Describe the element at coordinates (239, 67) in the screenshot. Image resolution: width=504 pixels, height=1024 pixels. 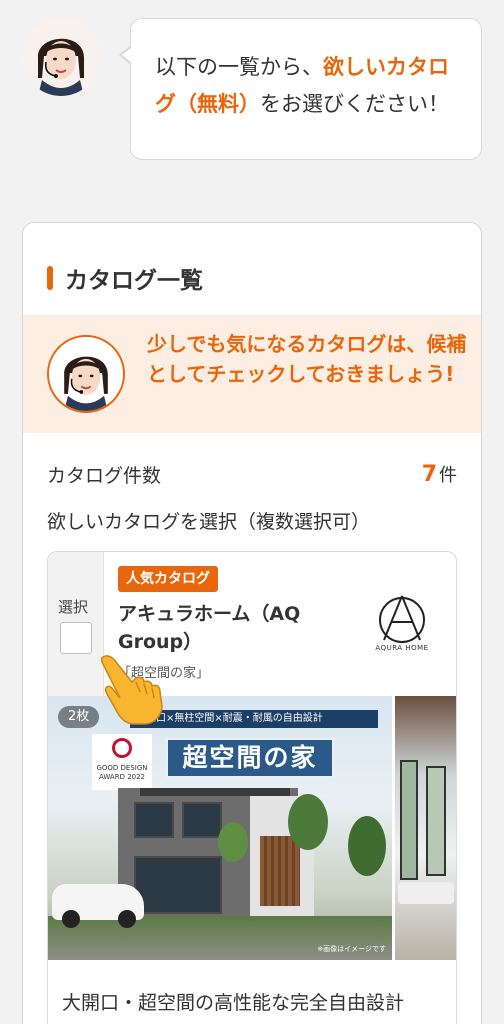
I see `intro-message-text: 以下の一覧から、` at that location.